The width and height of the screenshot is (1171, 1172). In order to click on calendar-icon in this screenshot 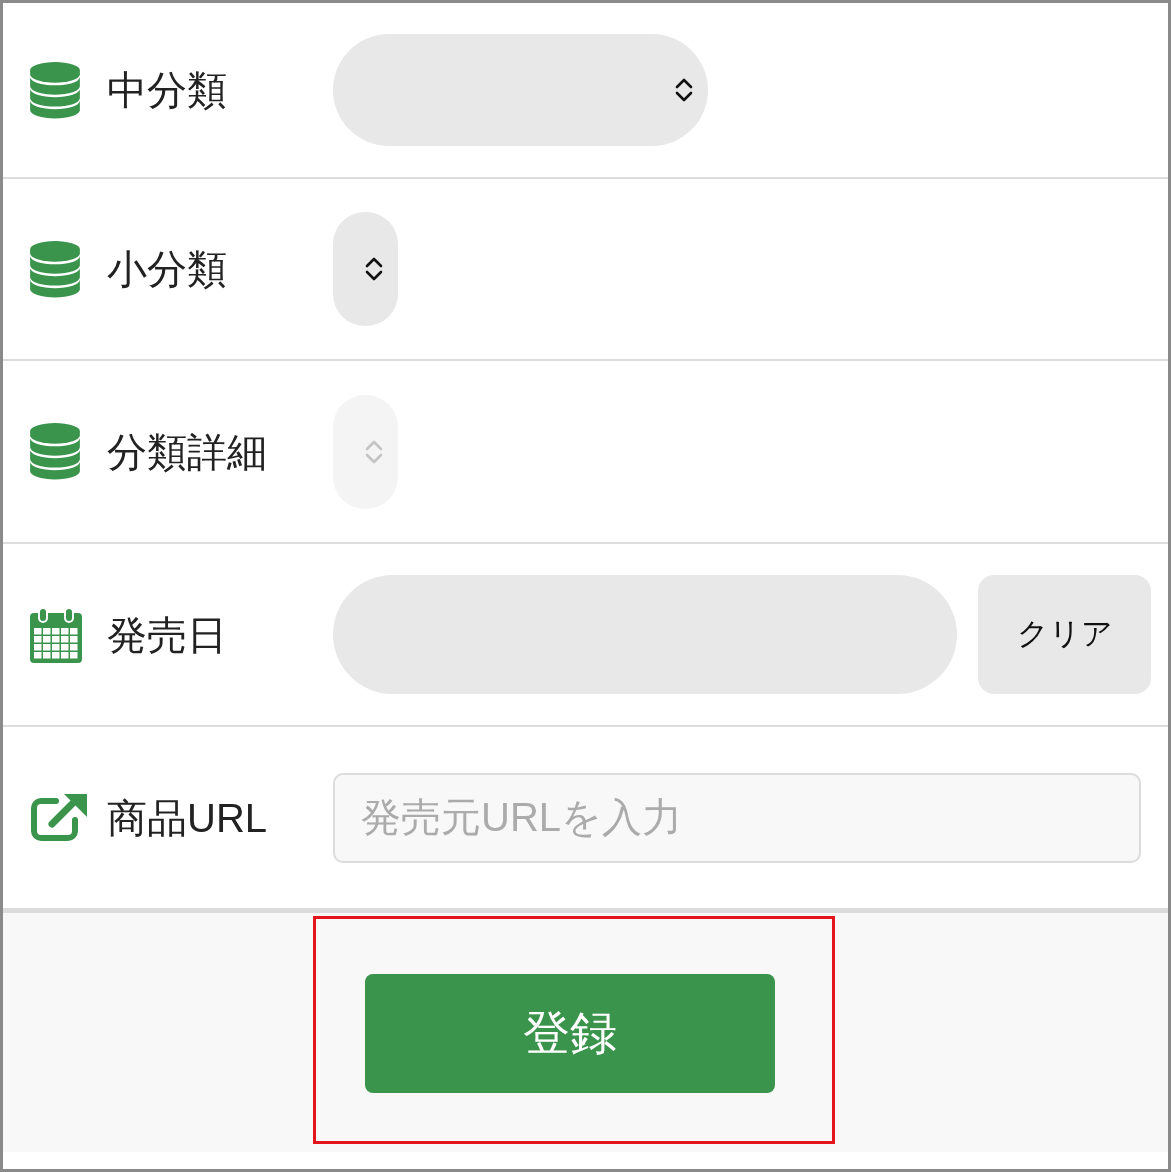, I will do `click(56, 634)`.